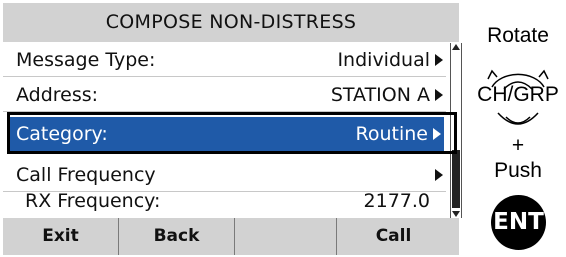 Image resolution: width=566 pixels, height=257 pixels. I want to click on selection-frame, so click(232, 133).